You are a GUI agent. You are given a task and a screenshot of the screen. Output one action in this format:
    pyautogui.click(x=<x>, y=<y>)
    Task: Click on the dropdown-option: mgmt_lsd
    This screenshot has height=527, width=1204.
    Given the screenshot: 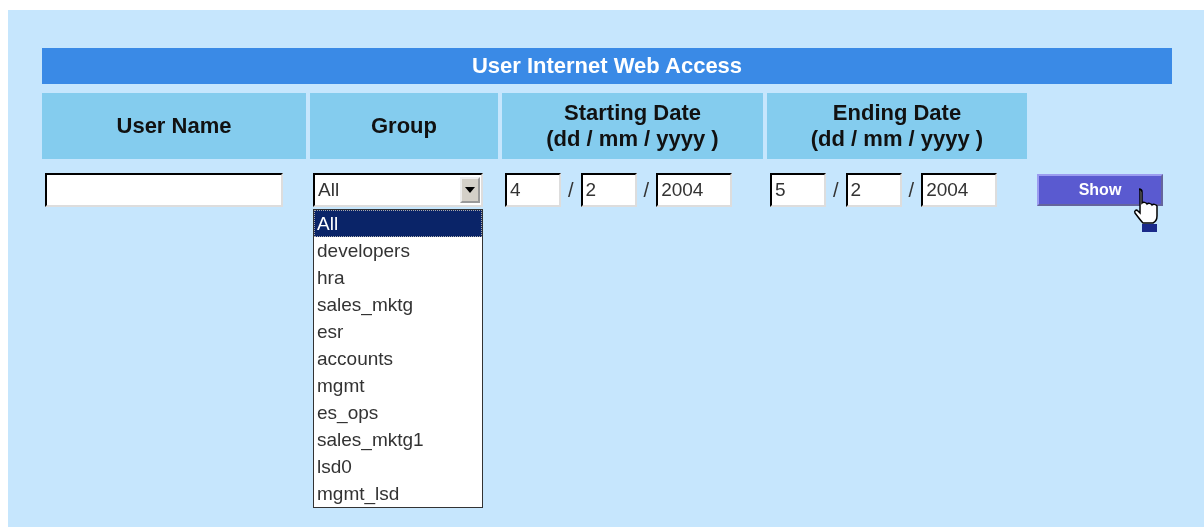 What is the action you would take?
    pyautogui.click(x=398, y=493)
    